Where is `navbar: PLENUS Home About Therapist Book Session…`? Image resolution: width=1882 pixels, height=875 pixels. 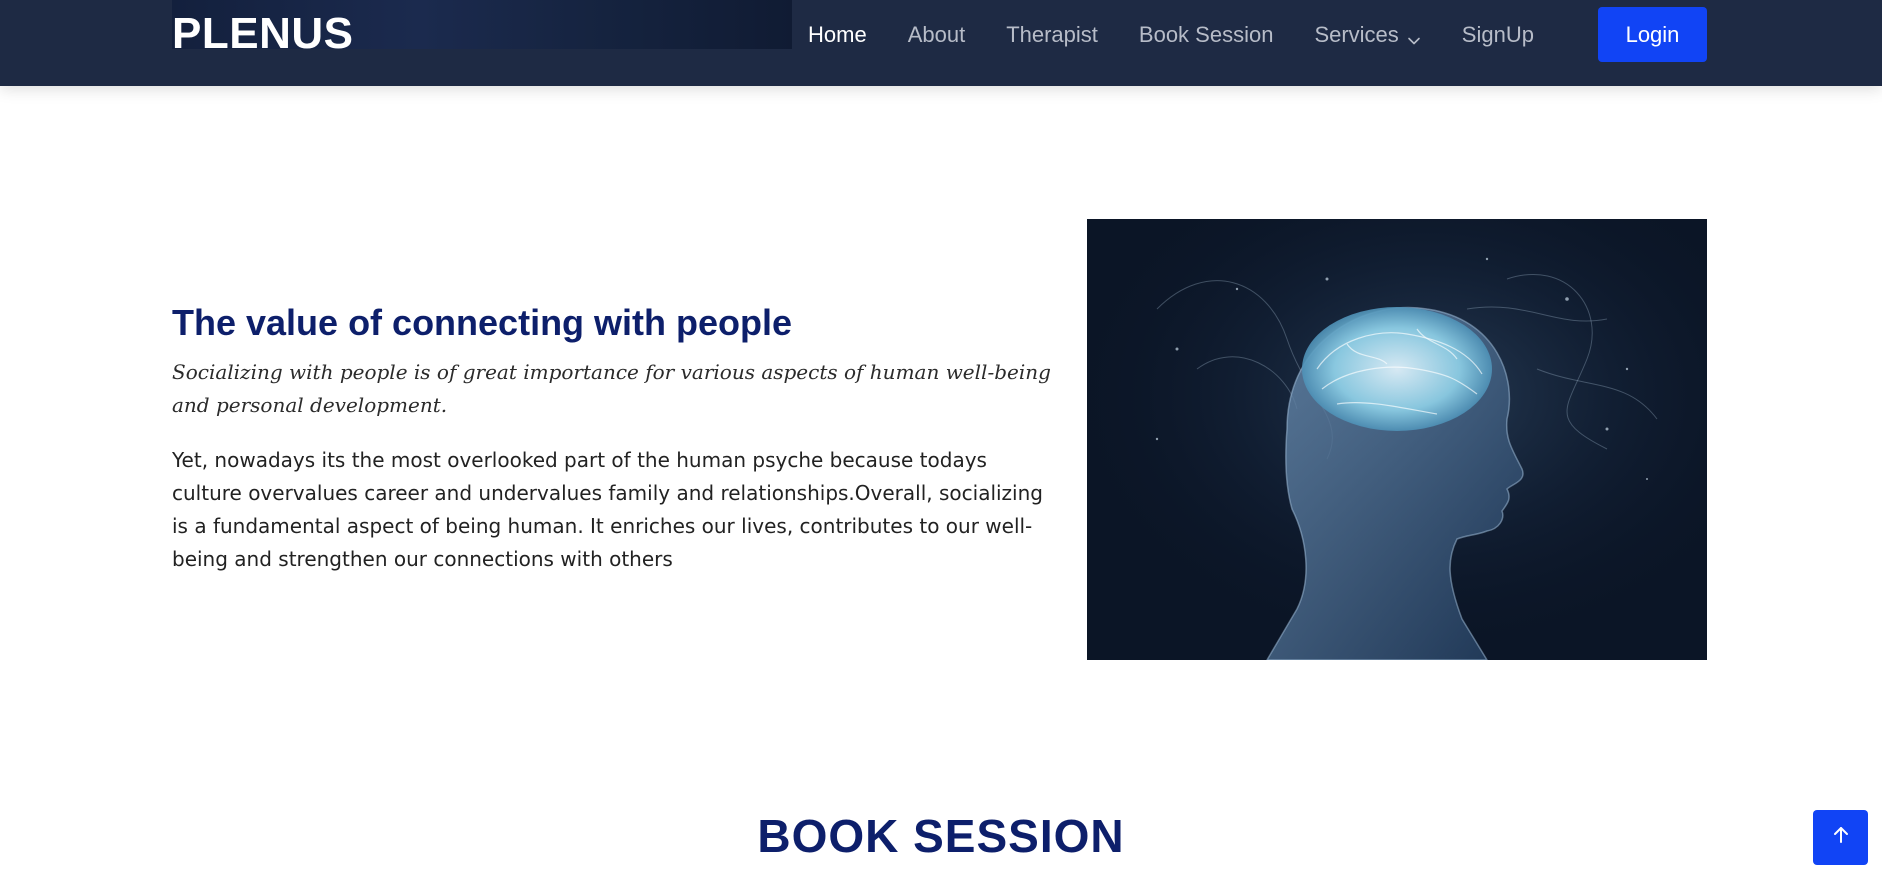
navbar: PLENUS Home About Therapist Book Session… is located at coordinates (941, 43).